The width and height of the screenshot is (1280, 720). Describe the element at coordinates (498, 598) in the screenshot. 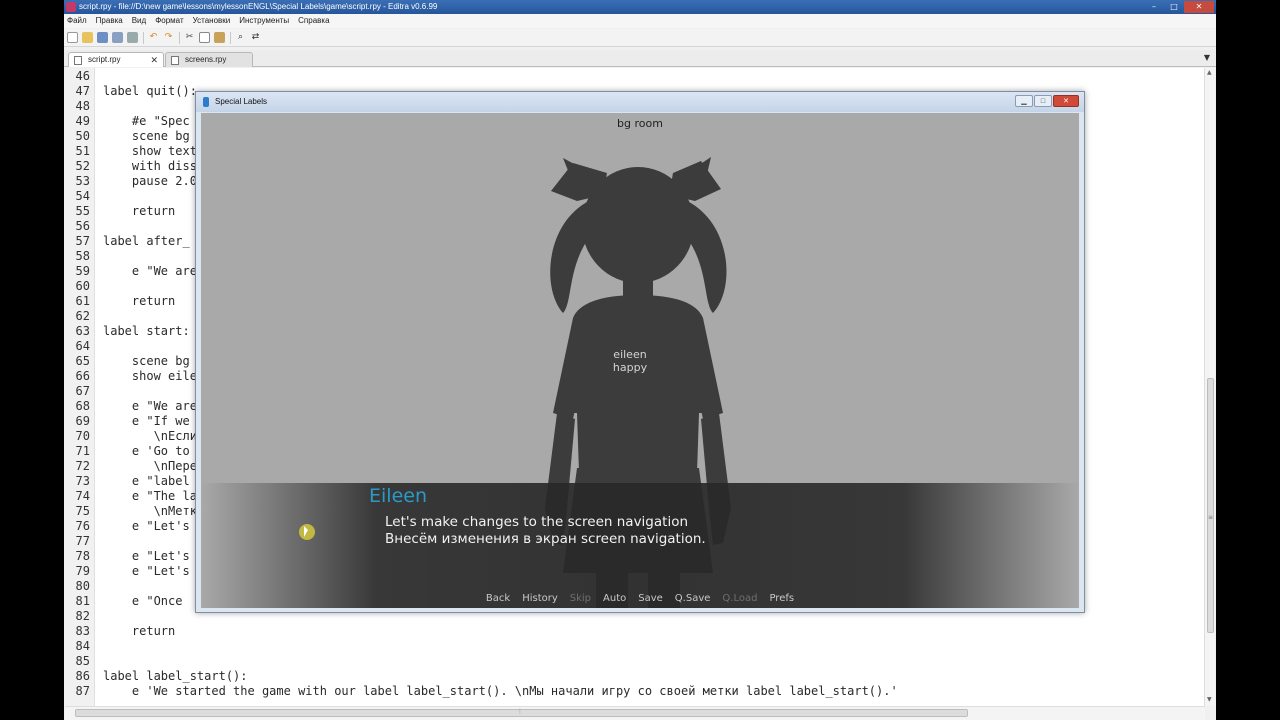

I see `quick-menu-back: Back` at that location.